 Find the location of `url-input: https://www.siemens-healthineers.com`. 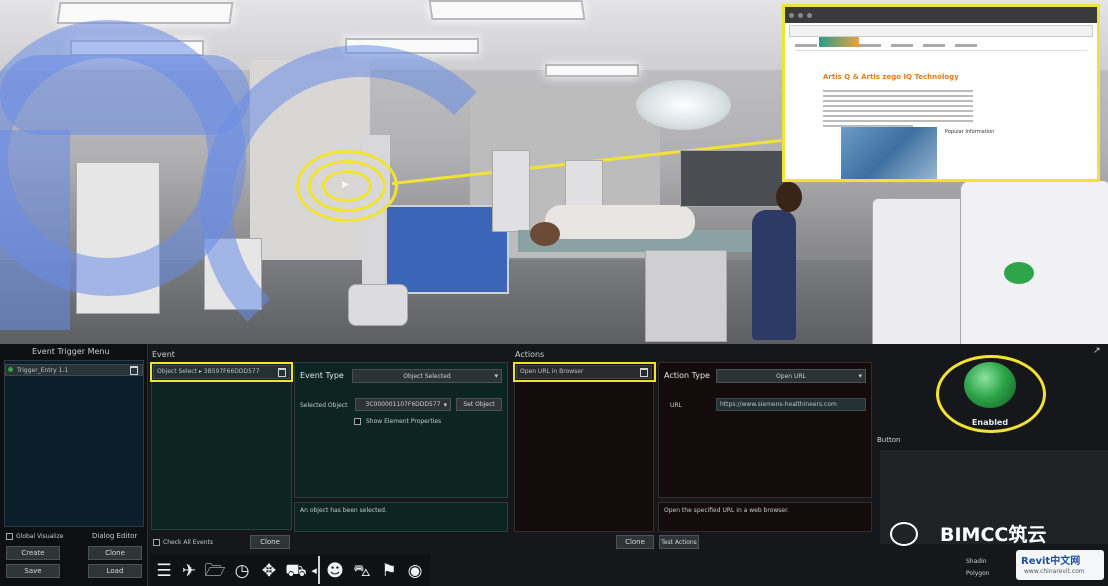

url-input: https://www.siemens-healthineers.com is located at coordinates (791, 404).